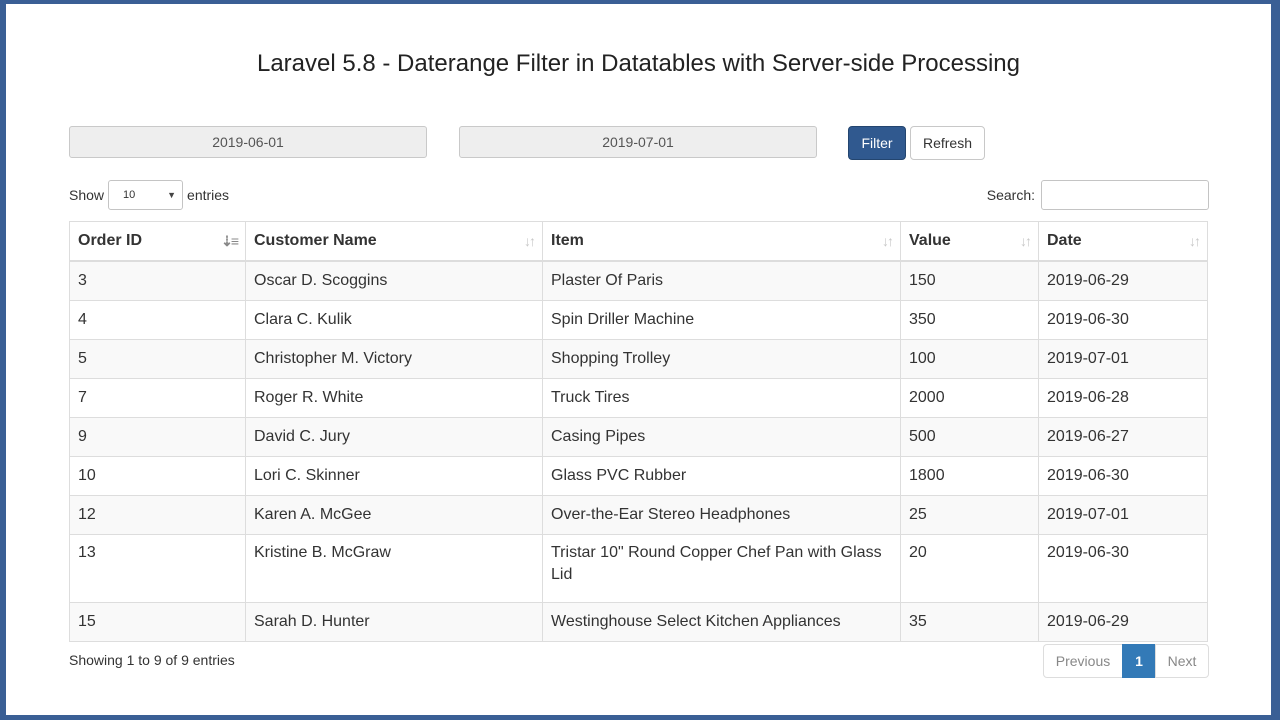 This screenshot has height=720, width=1280. What do you see at coordinates (1123, 437) in the screenshot?
I see `cell-date: 2019-06-27` at bounding box center [1123, 437].